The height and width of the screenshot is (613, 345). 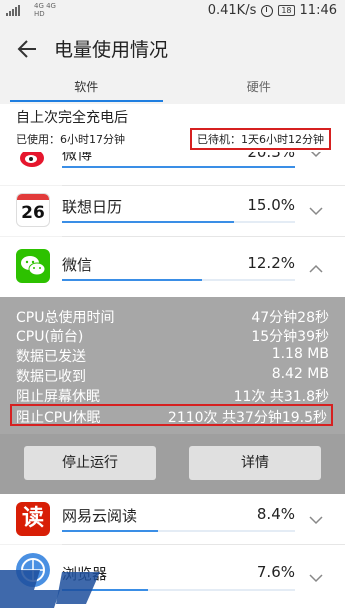 I want to click on app-percent: 7.6%, so click(x=275, y=572).